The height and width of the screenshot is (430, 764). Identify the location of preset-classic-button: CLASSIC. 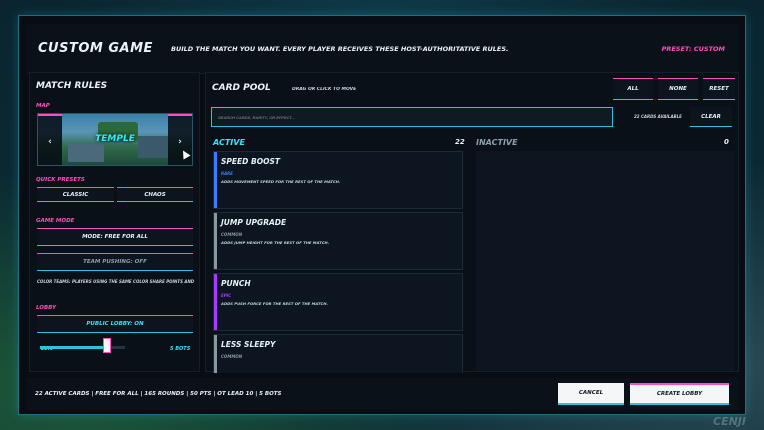
(75, 194).